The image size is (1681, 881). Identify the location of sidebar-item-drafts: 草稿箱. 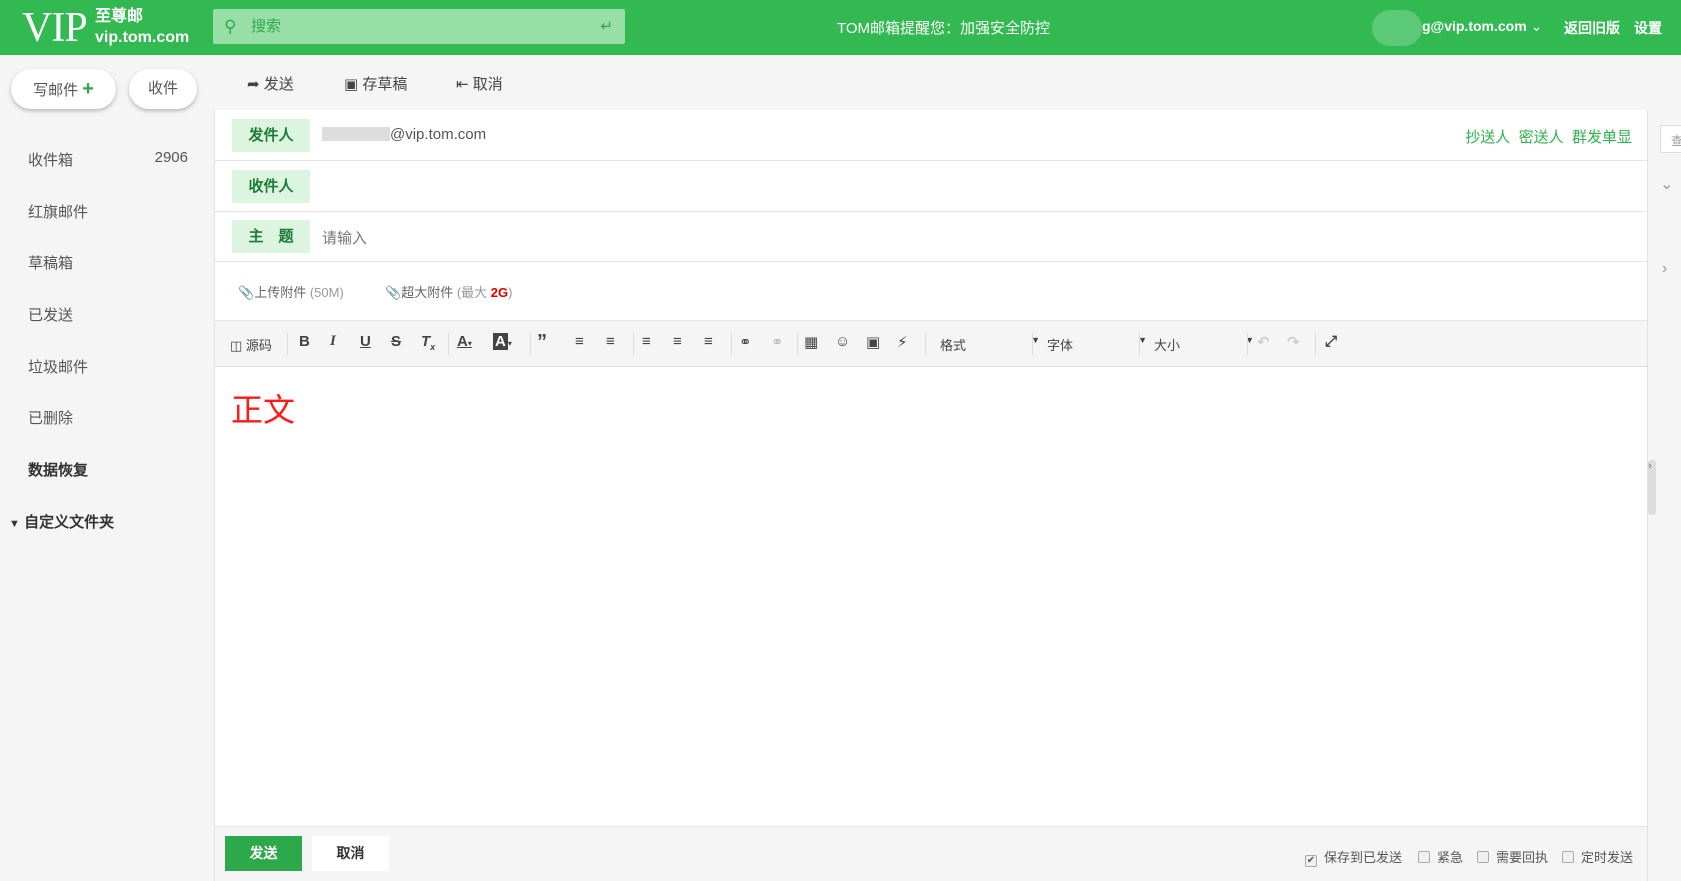
(108, 262).